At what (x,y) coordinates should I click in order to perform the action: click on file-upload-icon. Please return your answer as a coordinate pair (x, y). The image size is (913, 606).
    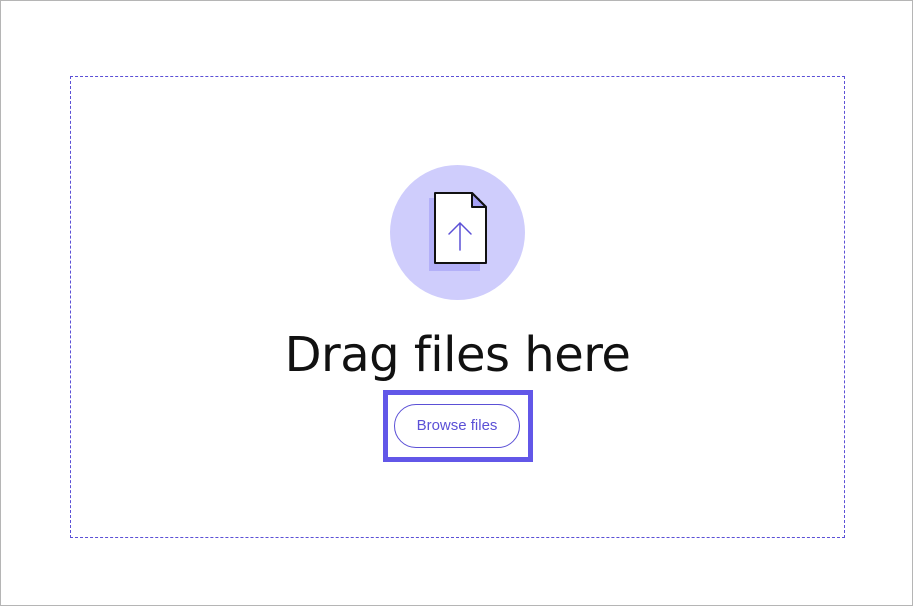
    Looking at the image, I should click on (457, 232).